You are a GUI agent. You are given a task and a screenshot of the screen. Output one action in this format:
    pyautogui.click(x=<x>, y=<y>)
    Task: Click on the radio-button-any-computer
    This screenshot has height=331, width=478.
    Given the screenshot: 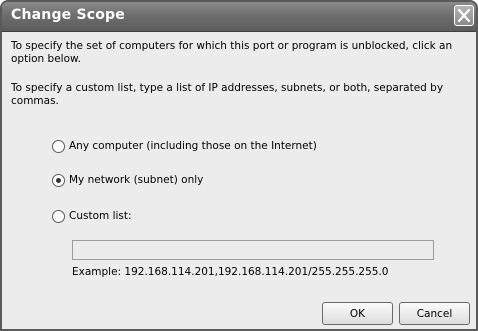 What is the action you would take?
    pyautogui.click(x=58, y=146)
    